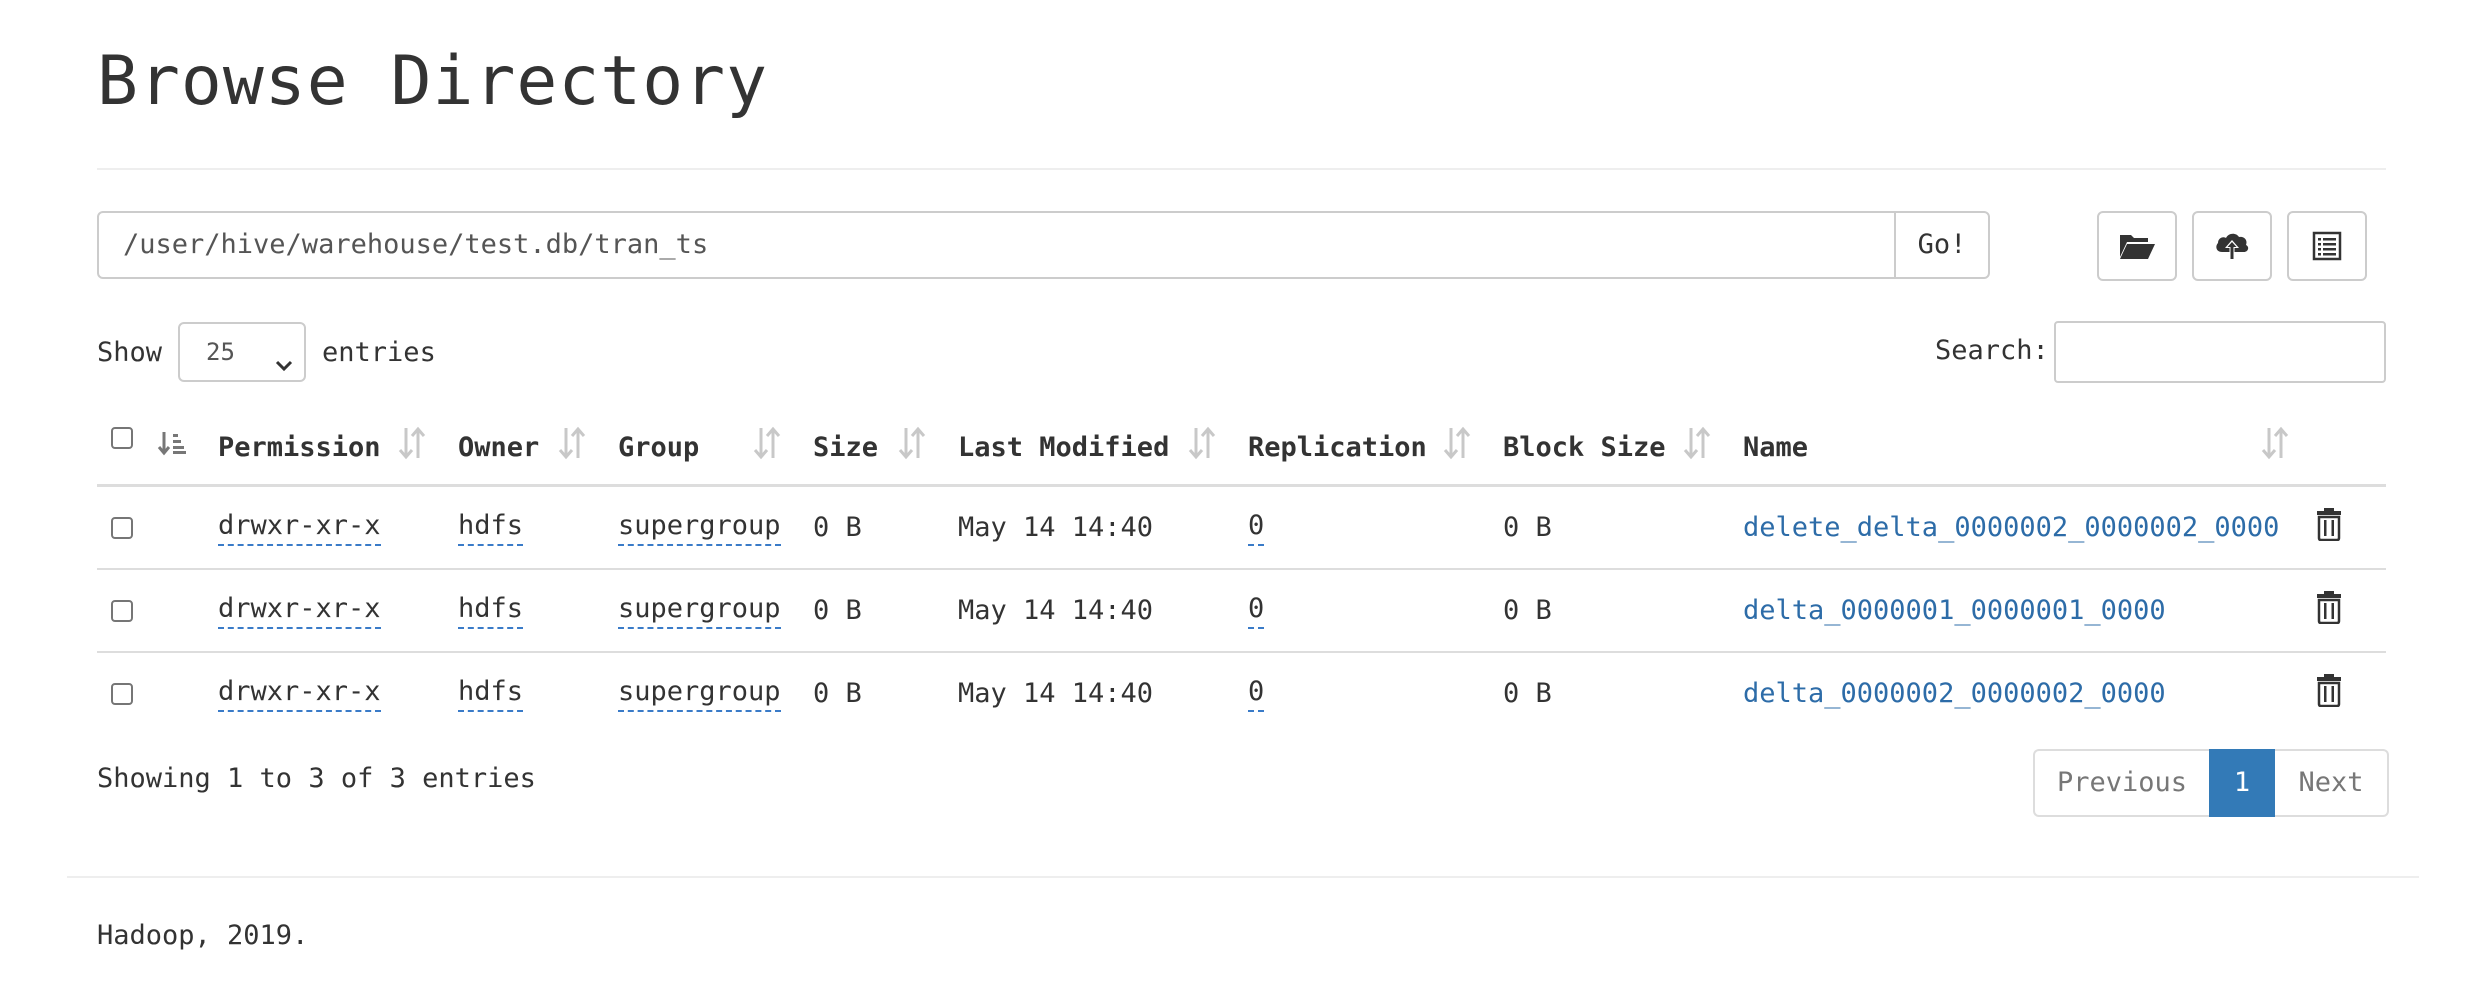 This screenshot has width=2486, height=1008. Describe the element at coordinates (284, 369) in the screenshot. I see `chevron-down-icon` at that location.